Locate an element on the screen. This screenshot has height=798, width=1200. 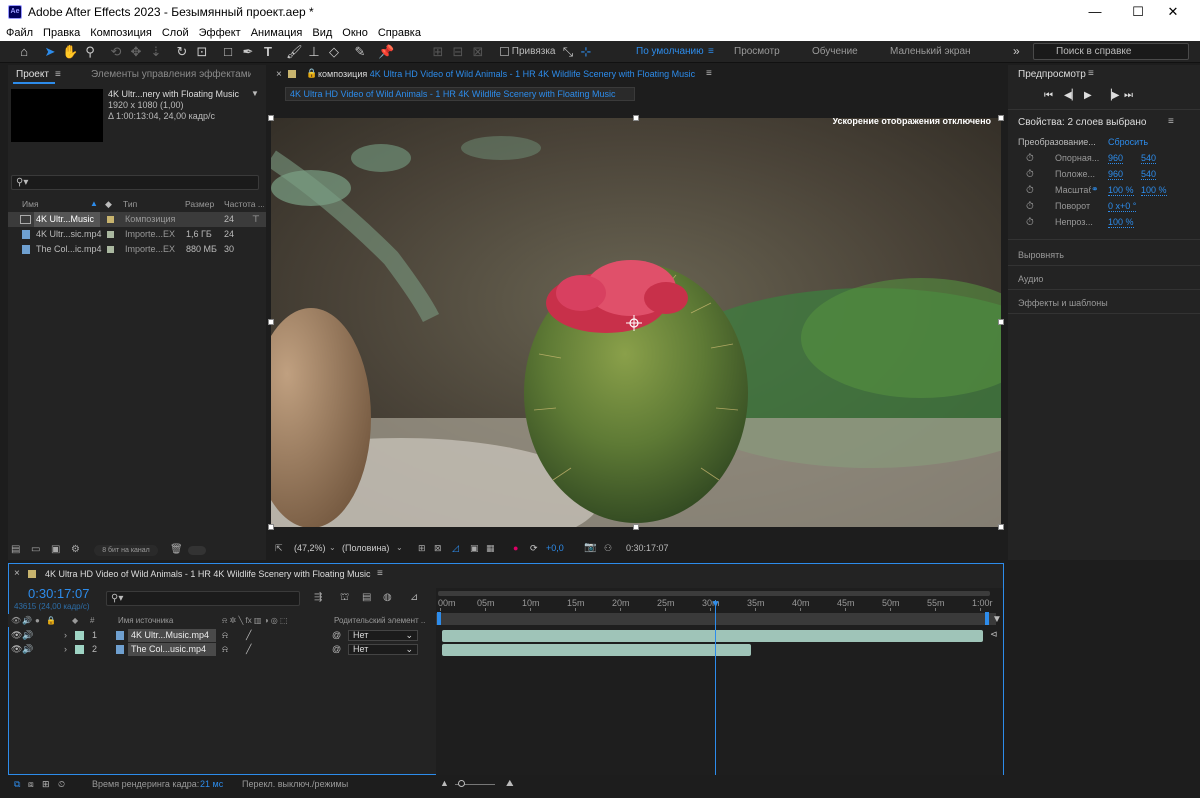
workspace-learn: Обучение is located at coordinates (835, 51).